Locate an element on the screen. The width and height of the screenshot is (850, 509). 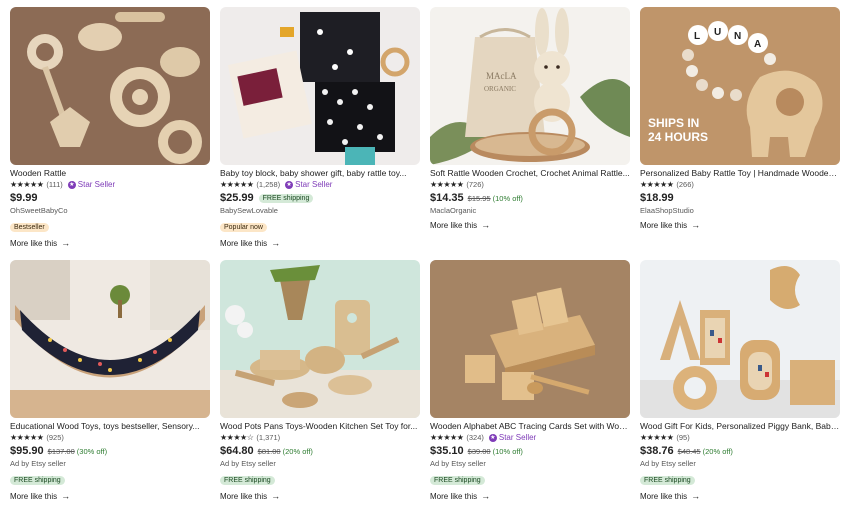
bestseller-badge: Bestseller is located at coordinates (29, 227).